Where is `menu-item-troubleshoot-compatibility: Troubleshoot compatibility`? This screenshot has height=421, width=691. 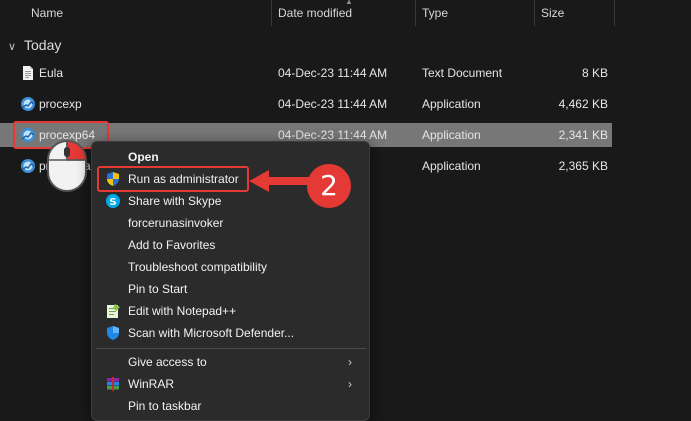 menu-item-troubleshoot-compatibility: Troubleshoot compatibility is located at coordinates (231, 267).